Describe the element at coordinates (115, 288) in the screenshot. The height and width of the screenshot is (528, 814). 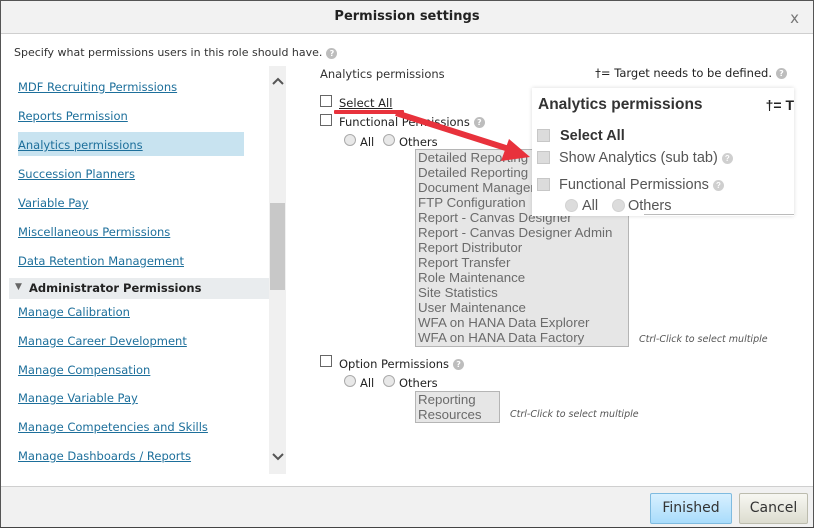
I see `section-label: Administrator Permissions` at that location.